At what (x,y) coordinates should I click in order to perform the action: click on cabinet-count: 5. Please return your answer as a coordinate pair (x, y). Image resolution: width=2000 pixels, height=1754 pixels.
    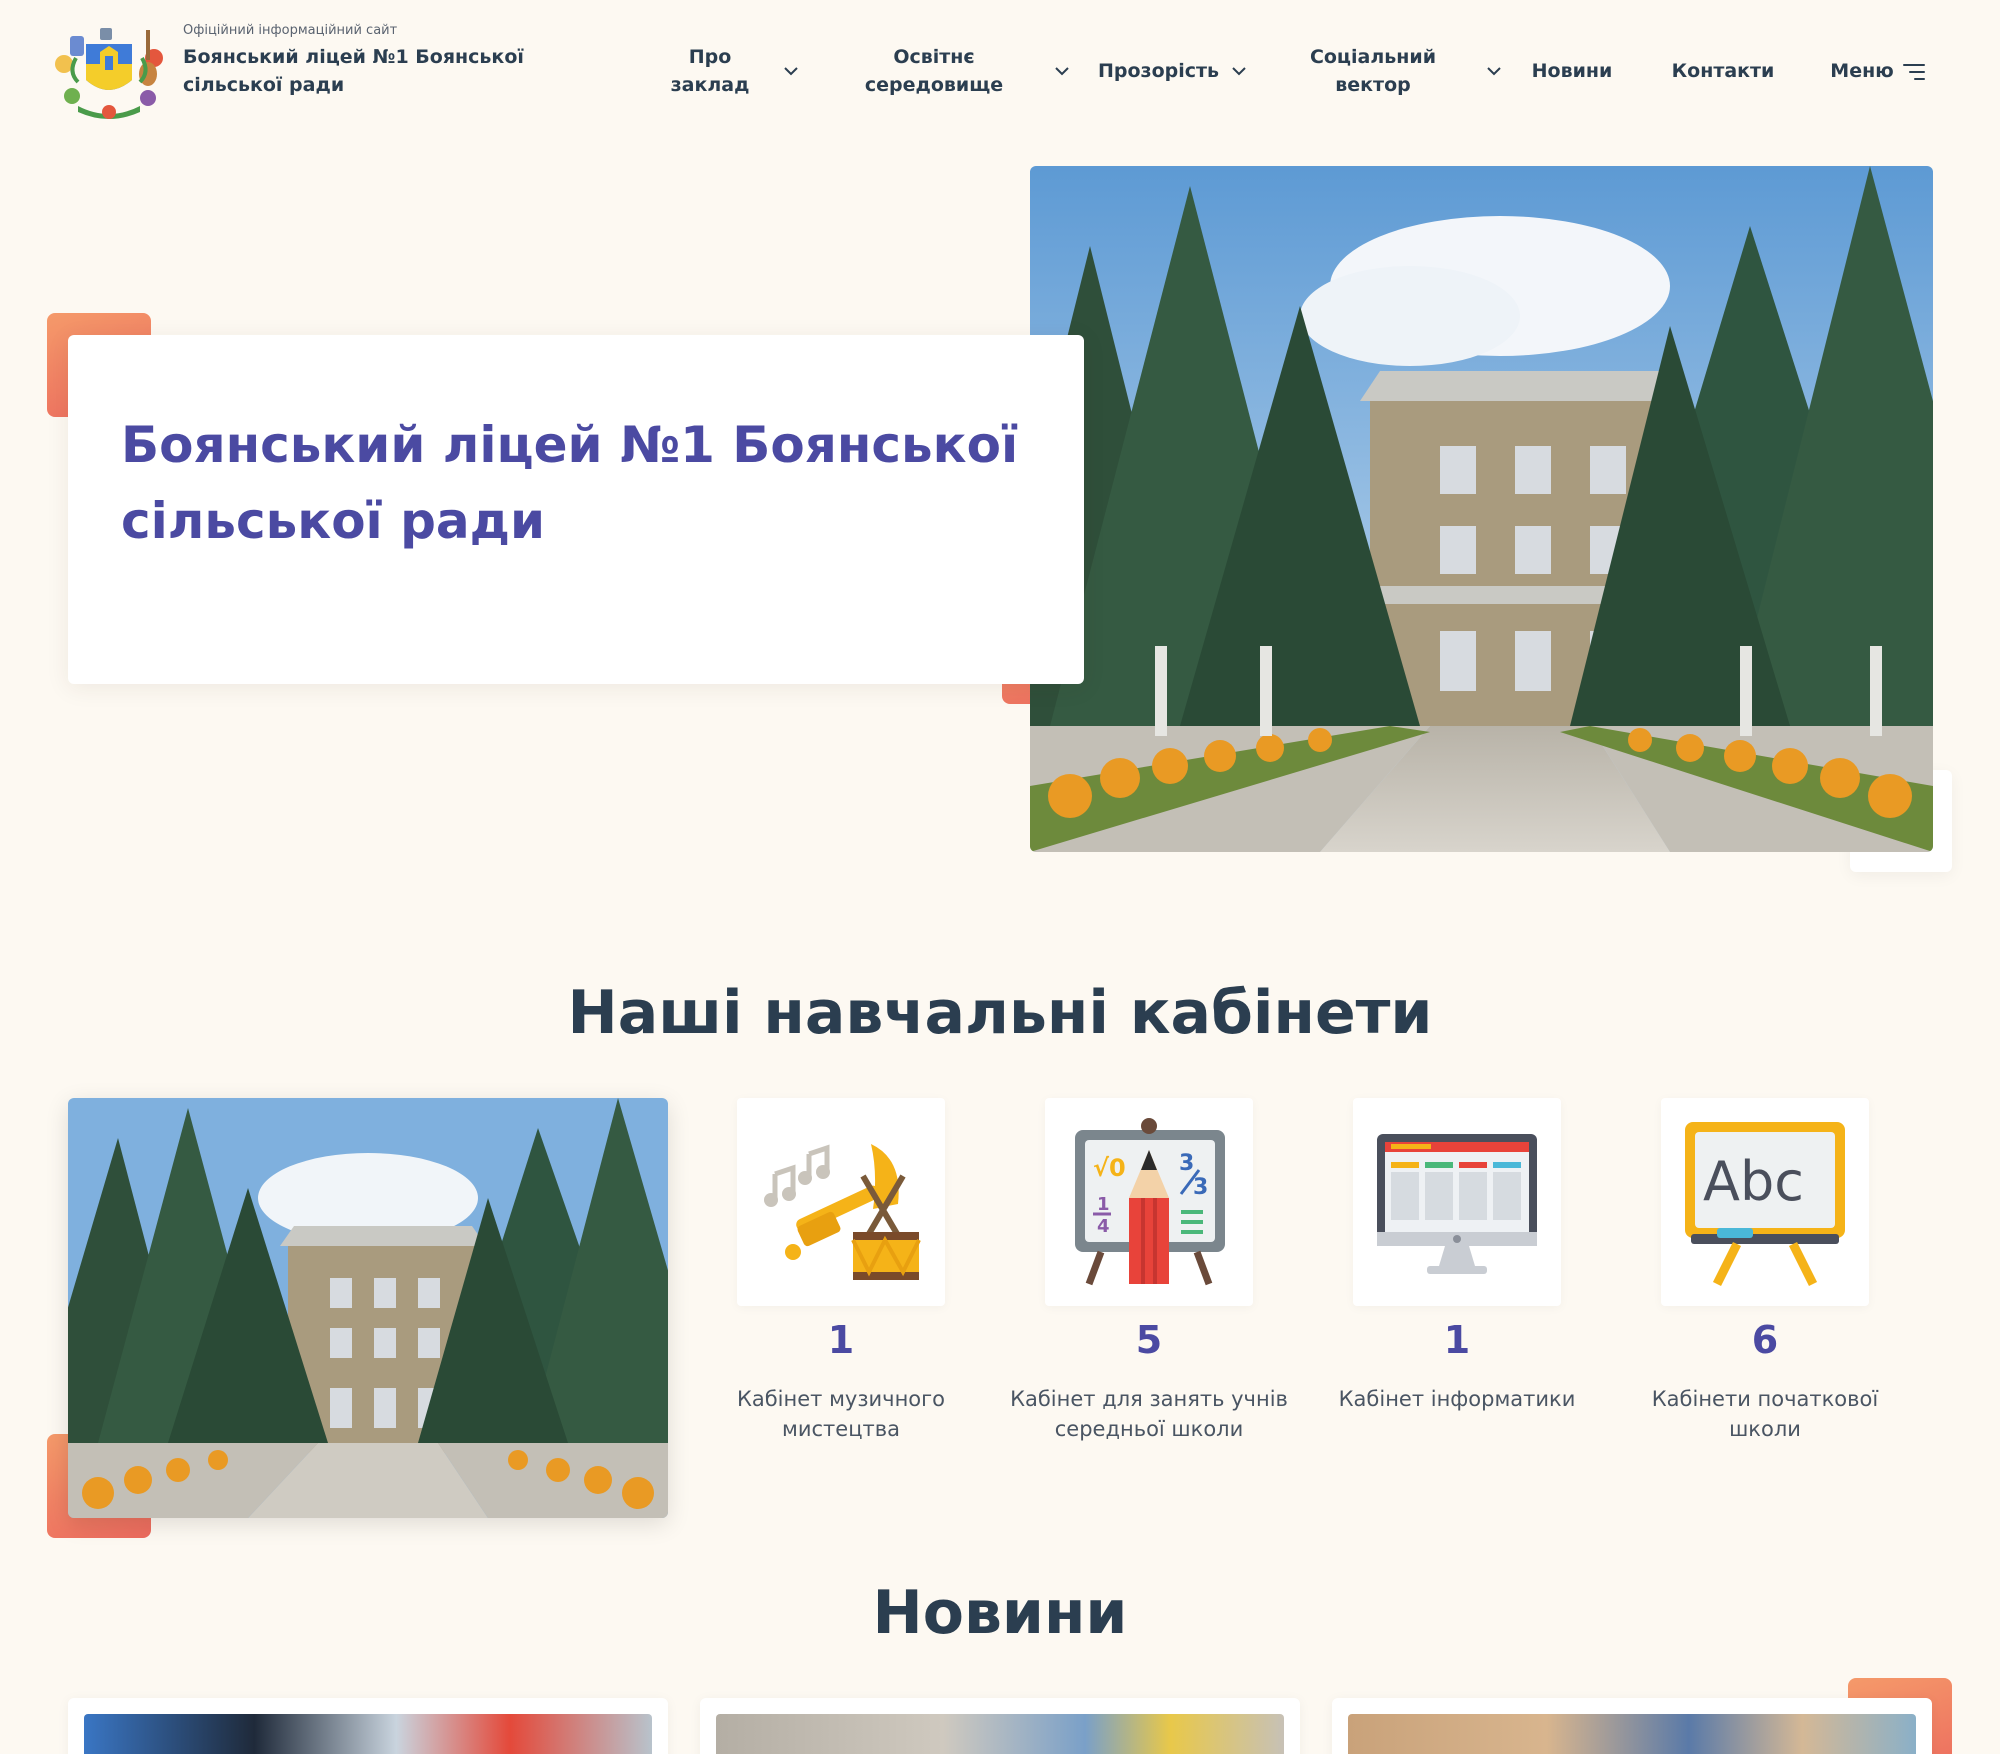
    Looking at the image, I should click on (1149, 1340).